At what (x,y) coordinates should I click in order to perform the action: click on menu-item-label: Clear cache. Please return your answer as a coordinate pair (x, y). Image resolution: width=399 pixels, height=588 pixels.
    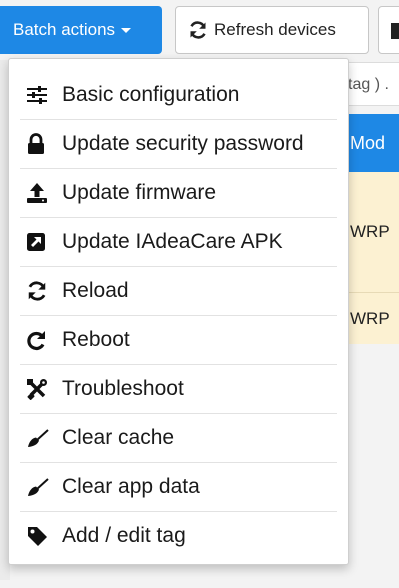
    Looking at the image, I should click on (118, 437).